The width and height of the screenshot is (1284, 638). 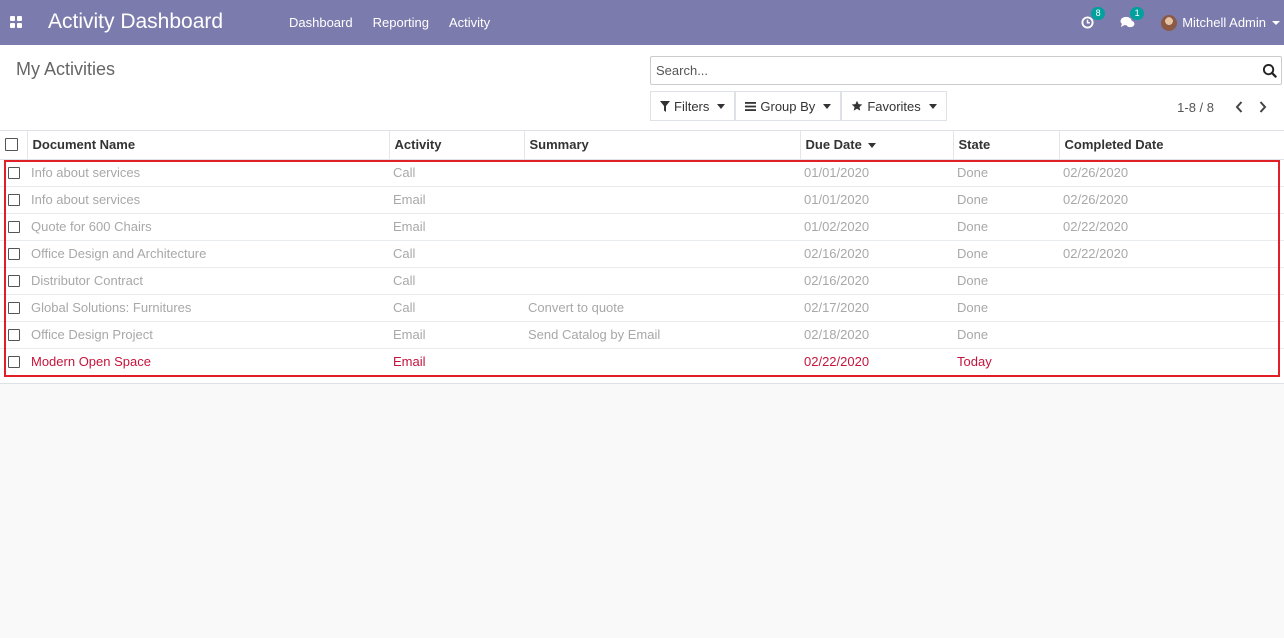 I want to click on bars-icon, so click(x=751, y=106).